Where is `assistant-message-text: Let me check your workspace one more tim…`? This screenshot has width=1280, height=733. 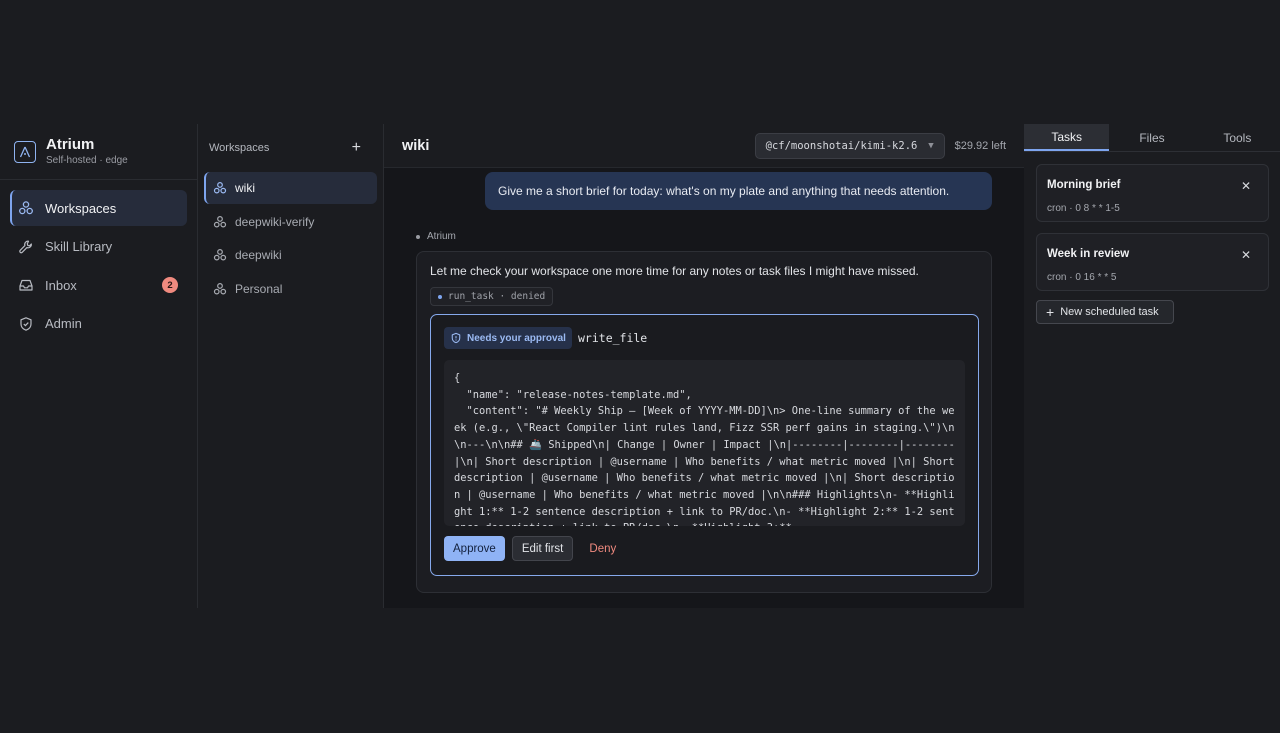 assistant-message-text: Let me check your workspace one more tim… is located at coordinates (674, 271).